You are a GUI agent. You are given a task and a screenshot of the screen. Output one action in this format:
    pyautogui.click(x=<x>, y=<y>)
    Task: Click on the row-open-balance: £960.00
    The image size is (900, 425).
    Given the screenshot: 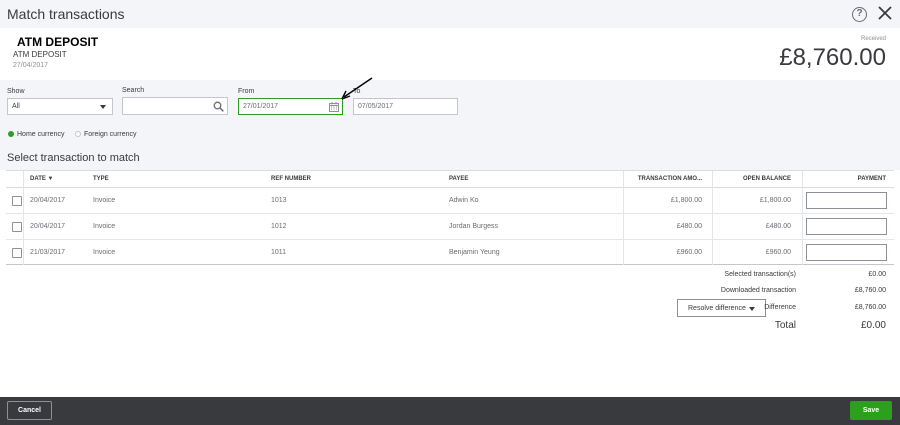 What is the action you would take?
    pyautogui.click(x=778, y=252)
    